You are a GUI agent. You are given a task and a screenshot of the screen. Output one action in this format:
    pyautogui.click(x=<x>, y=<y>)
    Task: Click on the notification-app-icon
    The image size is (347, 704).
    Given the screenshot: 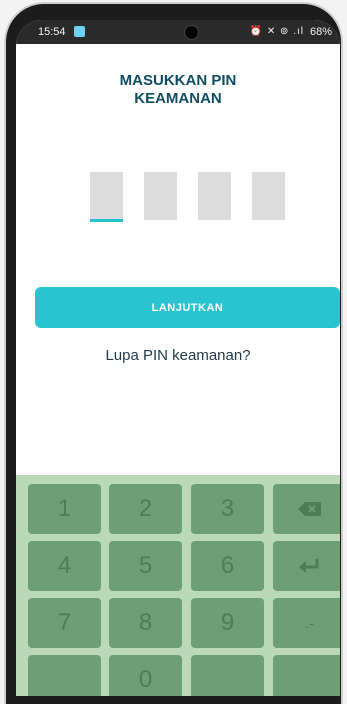 What is the action you would take?
    pyautogui.click(x=79, y=31)
    